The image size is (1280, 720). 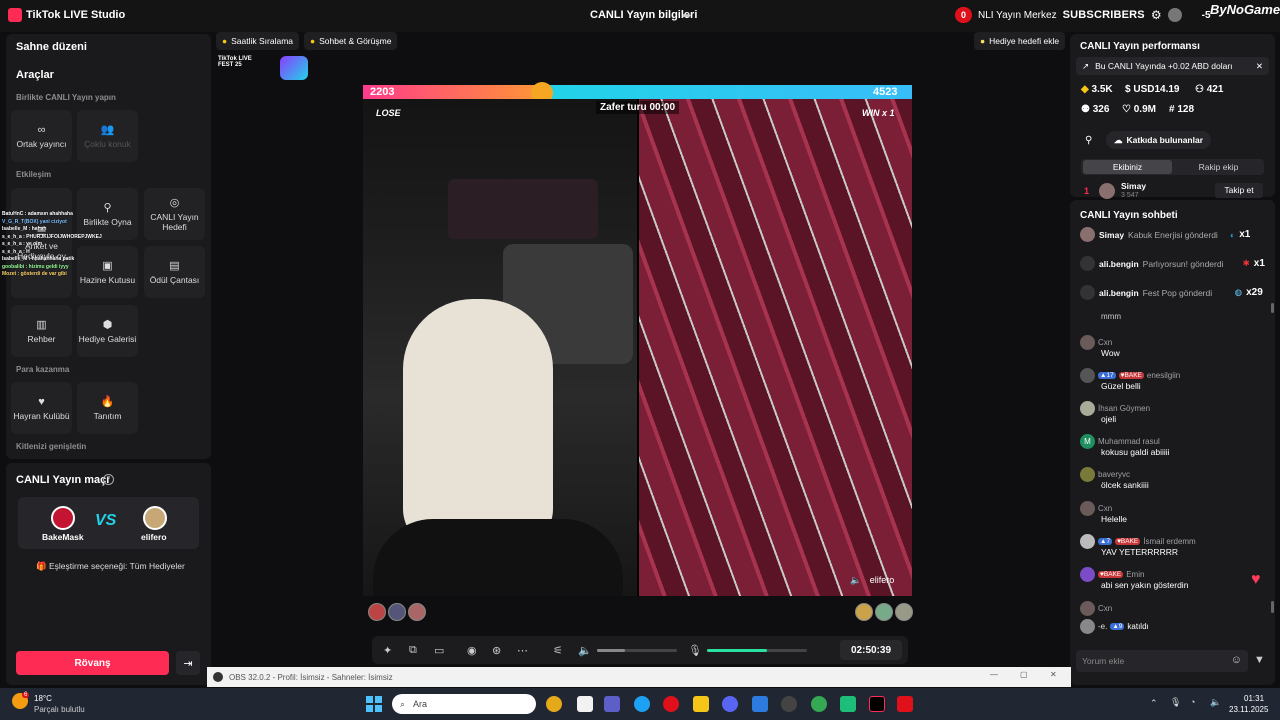 What do you see at coordinates (1118, 139) in the screenshot?
I see `cloud-icon: ☁` at bounding box center [1118, 139].